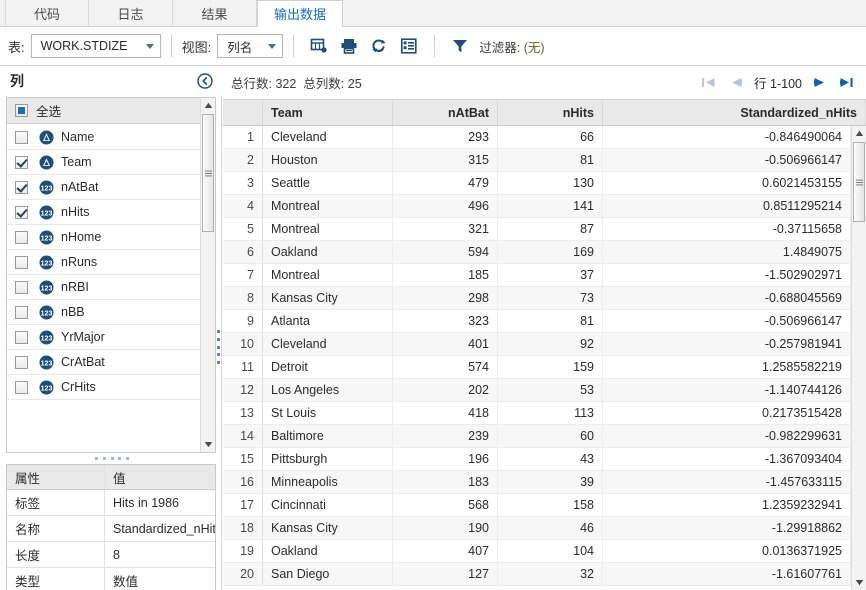  I want to click on table-row: 20 San Diego 127 32 -1.61607761, so click(537, 574).